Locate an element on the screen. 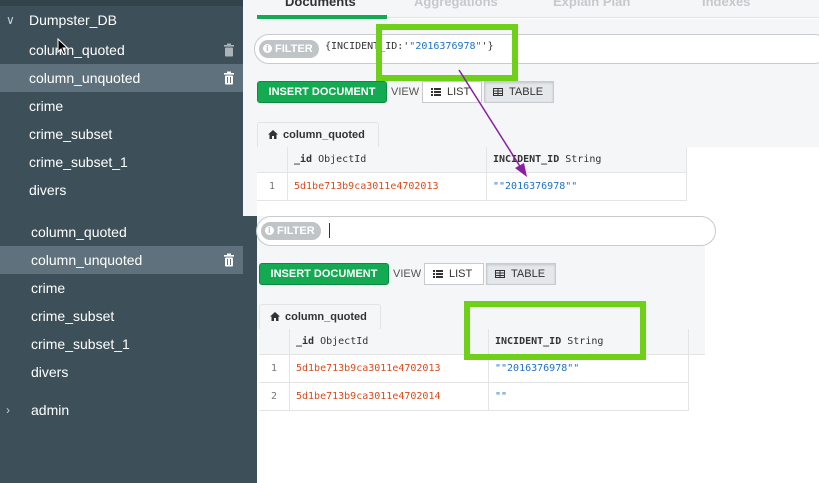  chevron-right-icon: › is located at coordinates (8, 410).